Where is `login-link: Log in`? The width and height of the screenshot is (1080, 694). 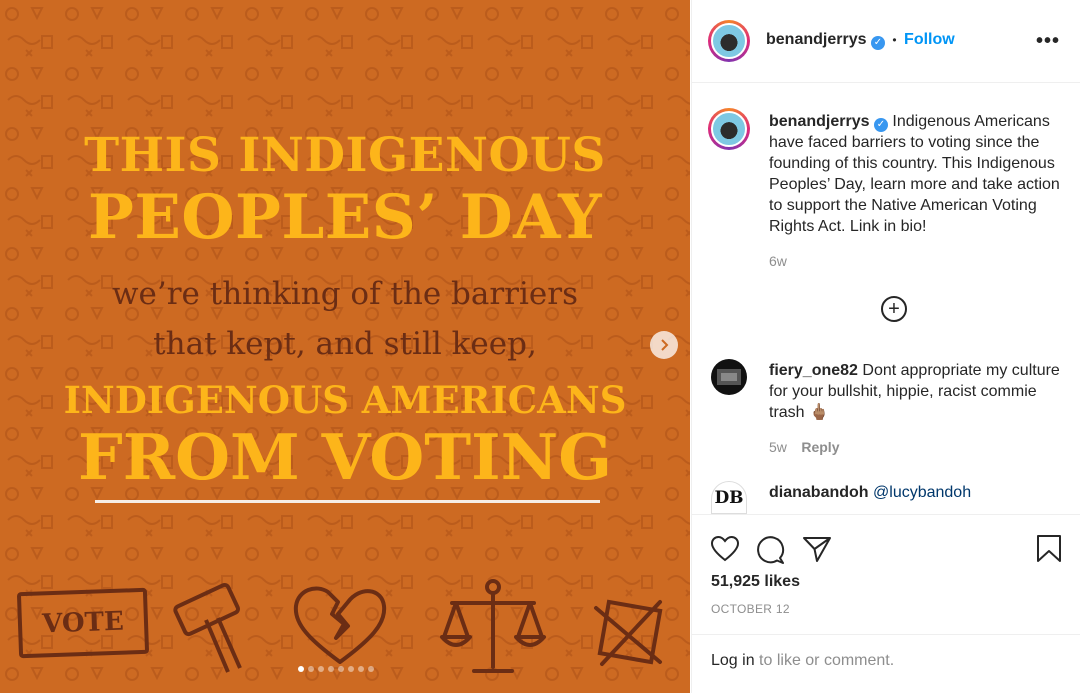 login-link: Log in is located at coordinates (733, 660).